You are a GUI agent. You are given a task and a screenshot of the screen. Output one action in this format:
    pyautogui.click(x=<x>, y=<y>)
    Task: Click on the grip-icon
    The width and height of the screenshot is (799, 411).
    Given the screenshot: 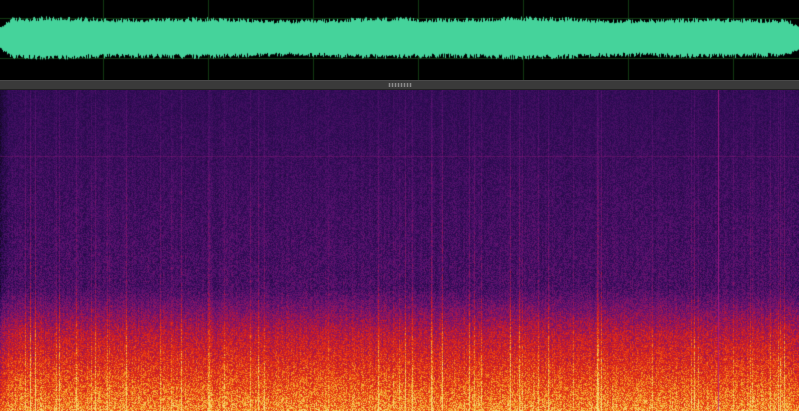 What is the action you would take?
    pyautogui.click(x=399, y=85)
    